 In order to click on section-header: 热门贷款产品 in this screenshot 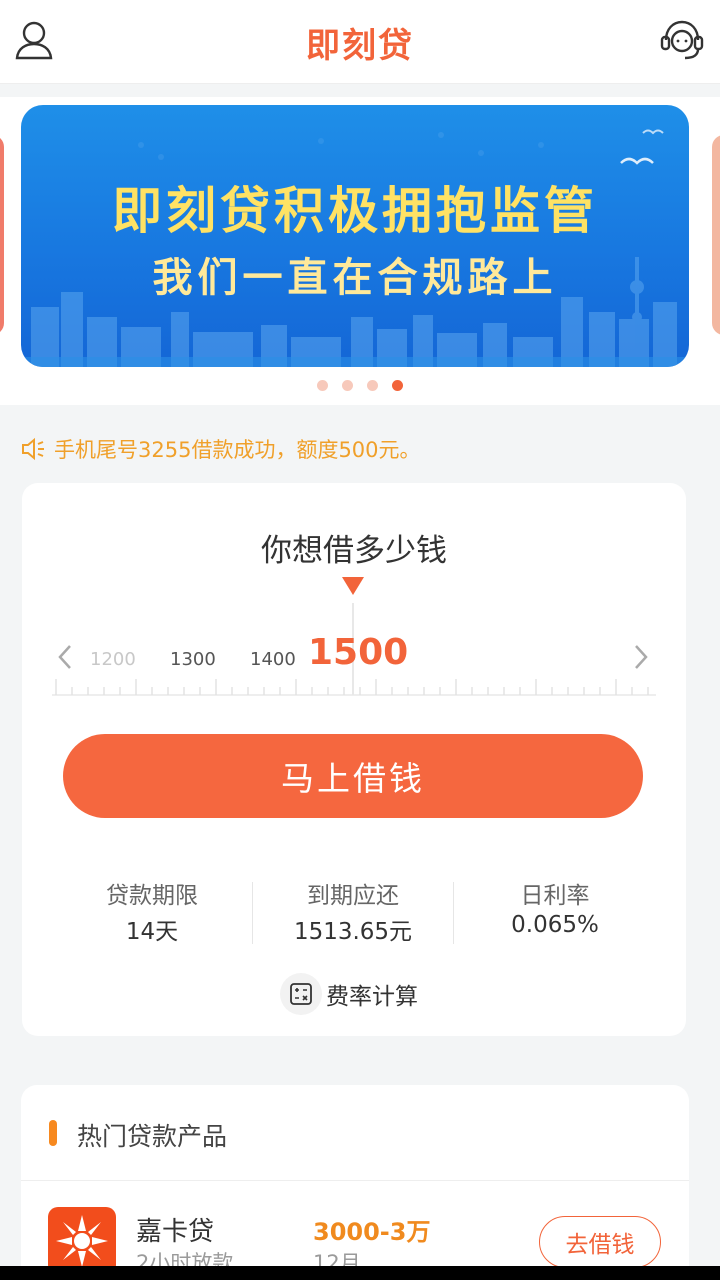, I will do `click(355, 1133)`.